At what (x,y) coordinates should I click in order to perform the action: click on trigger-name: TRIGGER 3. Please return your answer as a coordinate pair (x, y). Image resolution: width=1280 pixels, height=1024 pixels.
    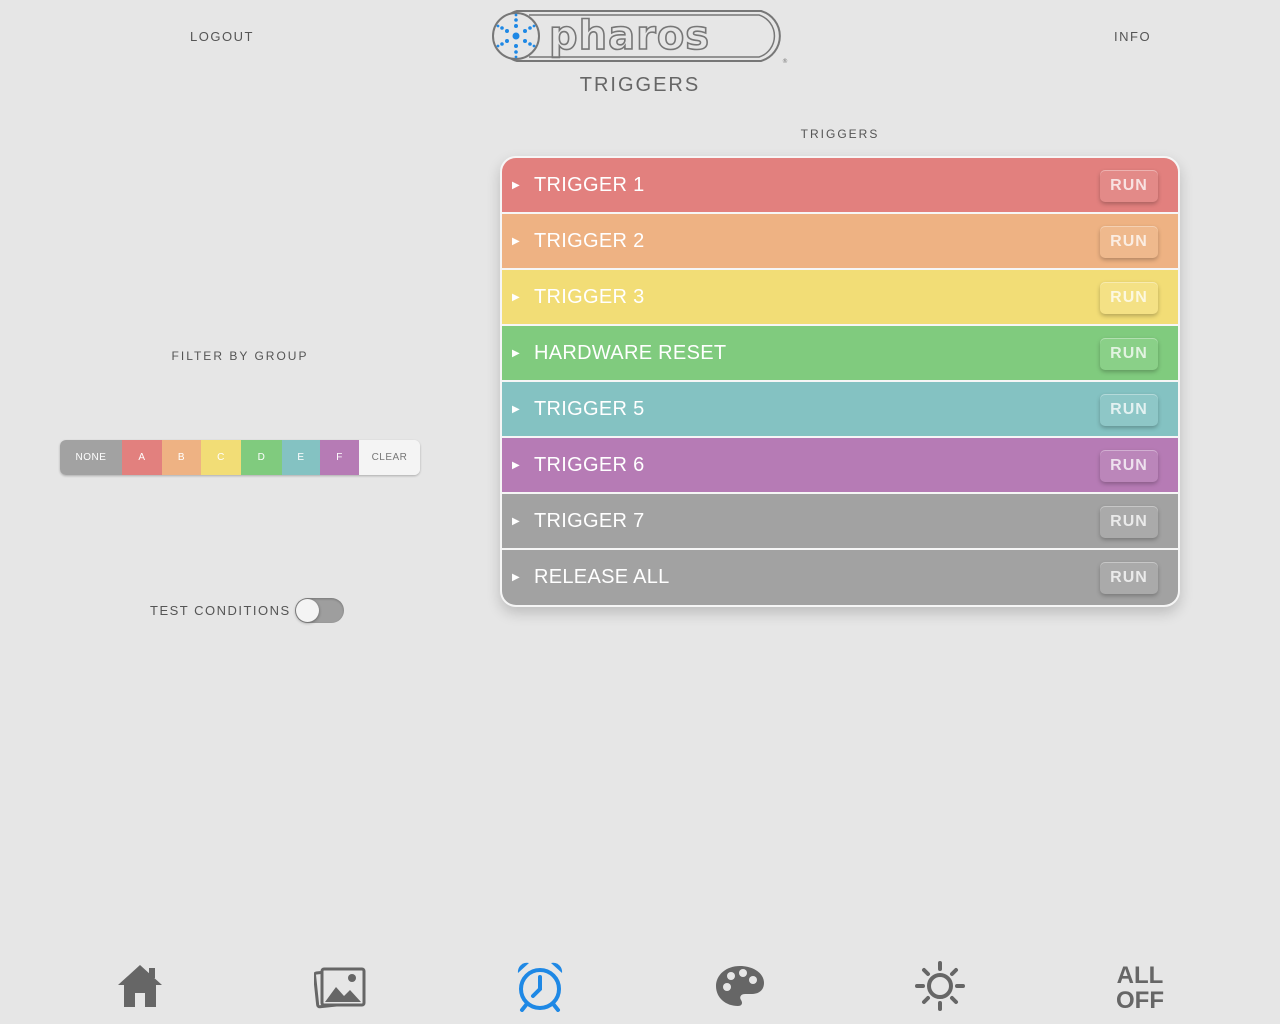
    Looking at the image, I should click on (589, 296).